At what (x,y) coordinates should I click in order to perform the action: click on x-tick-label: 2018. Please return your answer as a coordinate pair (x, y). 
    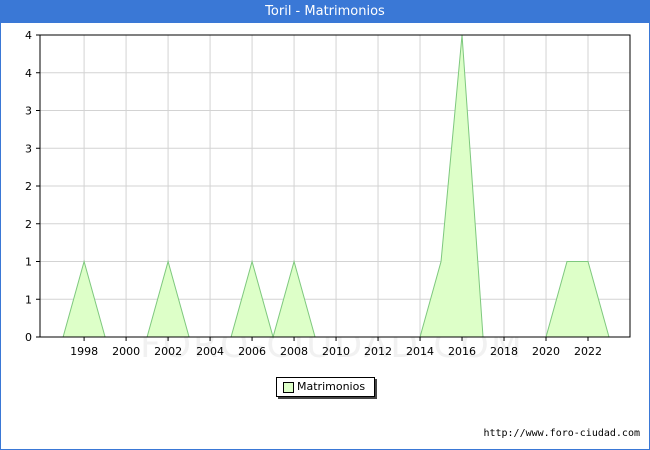
    Looking at the image, I should click on (504, 351).